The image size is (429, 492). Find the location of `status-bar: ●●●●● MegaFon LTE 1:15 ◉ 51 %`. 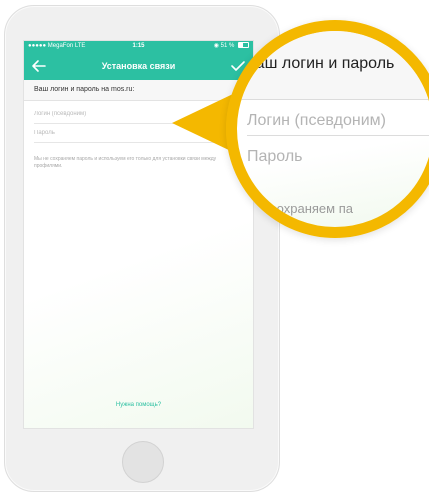

status-bar: ●●●●● MegaFon LTE 1:15 ◉ 51 % is located at coordinates (138, 46).